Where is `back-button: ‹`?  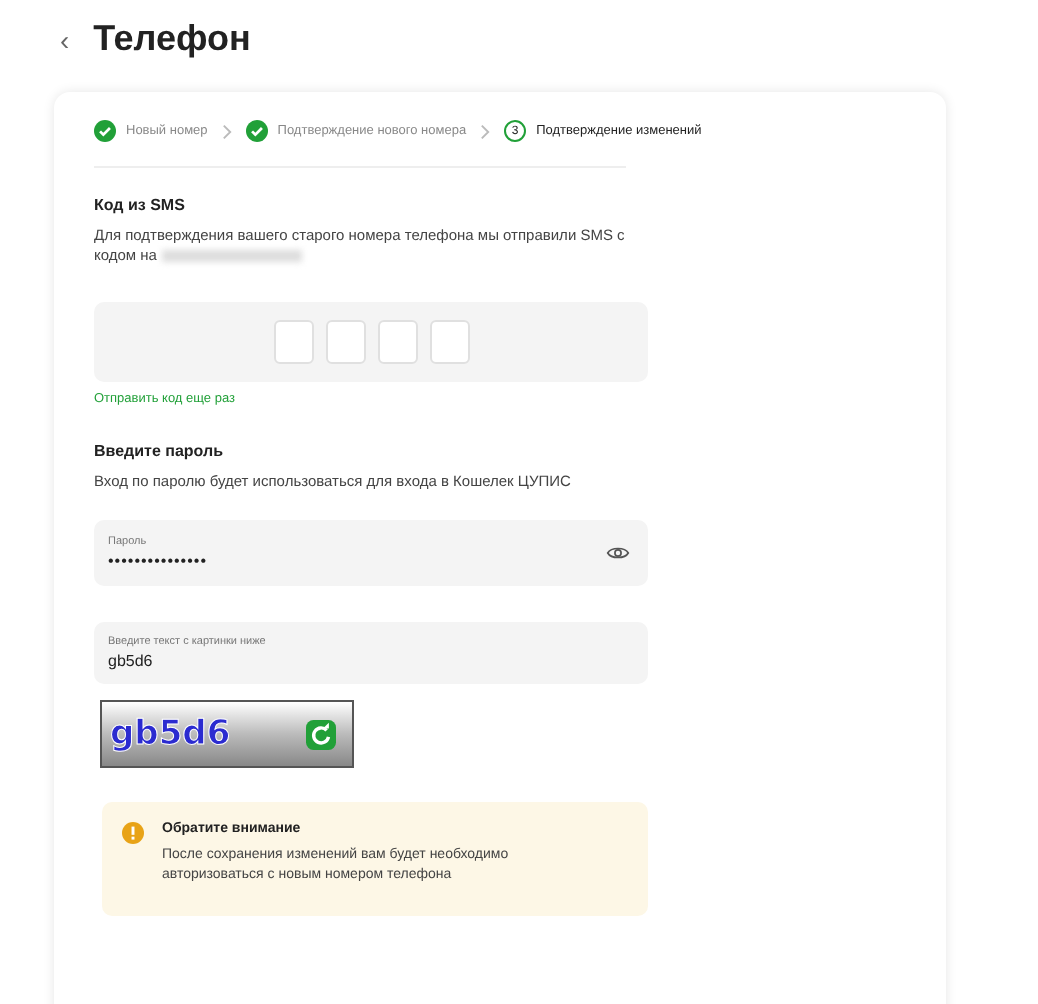
back-button: ‹ is located at coordinates (65, 39).